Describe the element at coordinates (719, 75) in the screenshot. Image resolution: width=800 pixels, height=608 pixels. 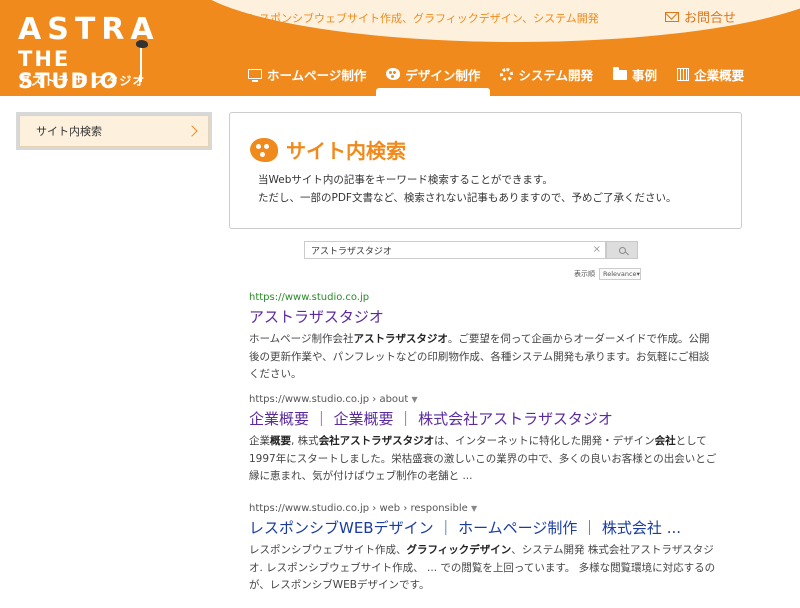
I see `nav-label: 企業概要` at that location.